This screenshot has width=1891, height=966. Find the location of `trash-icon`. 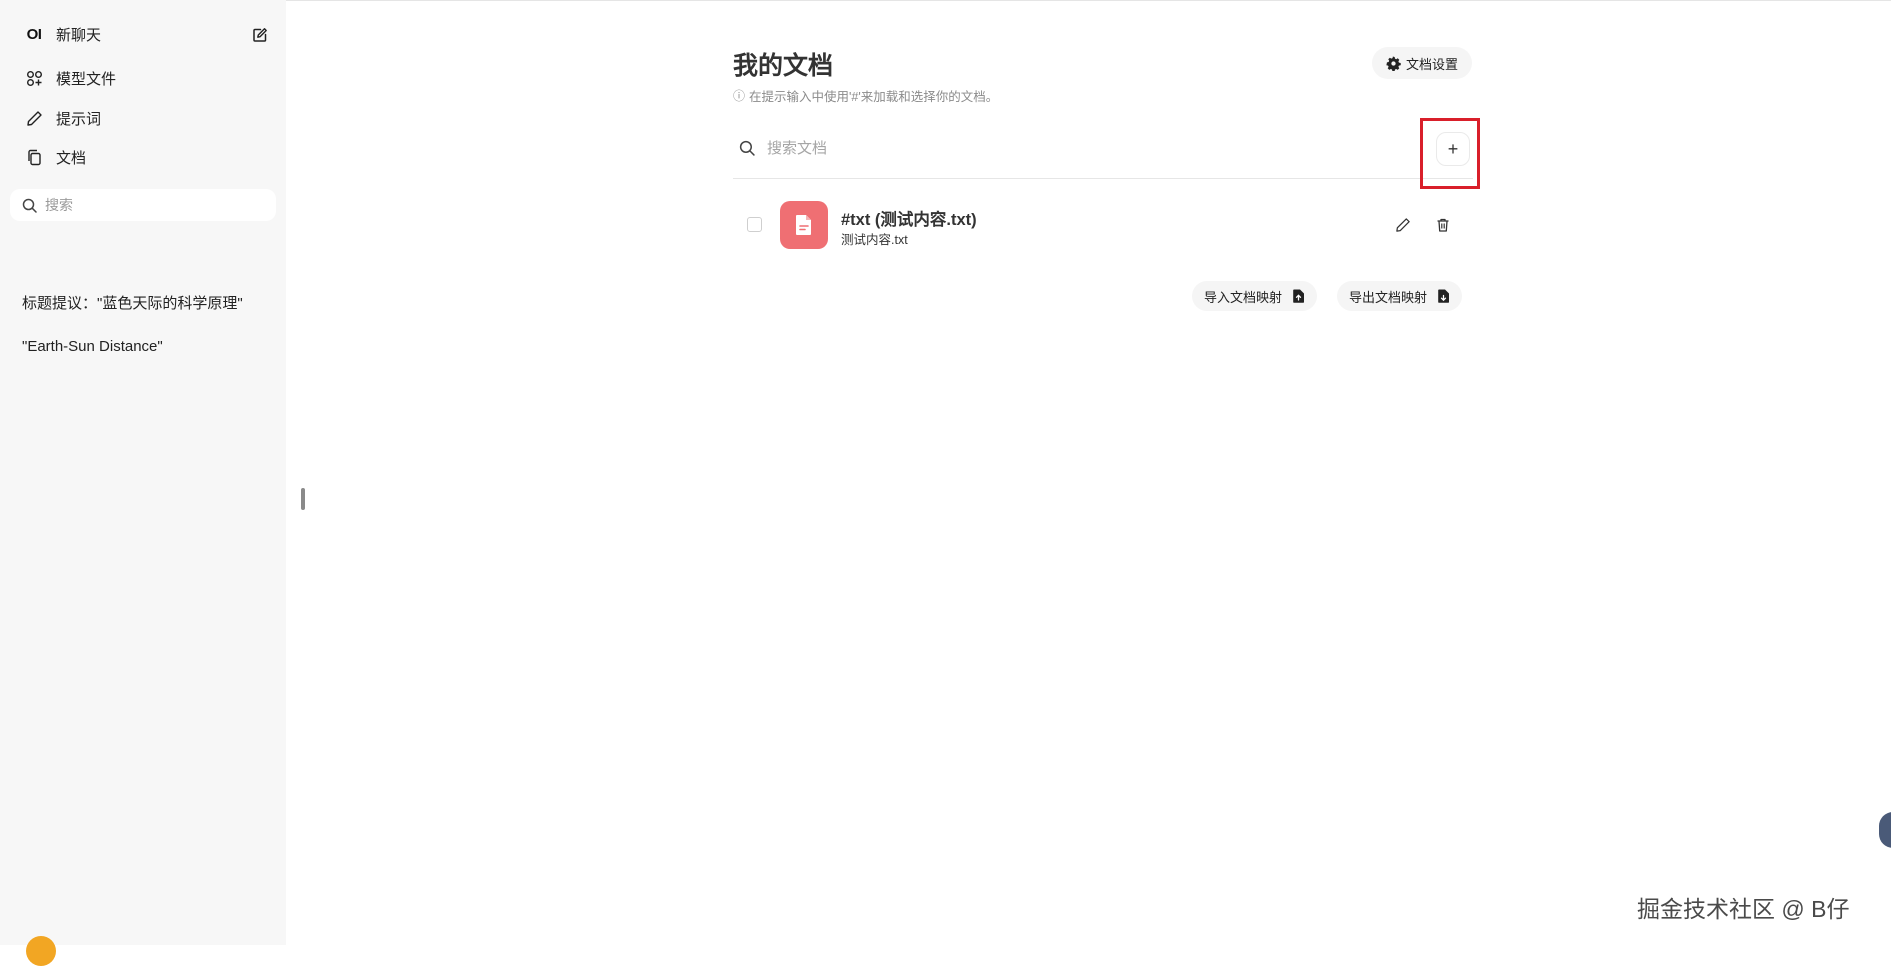

trash-icon is located at coordinates (1443, 225).